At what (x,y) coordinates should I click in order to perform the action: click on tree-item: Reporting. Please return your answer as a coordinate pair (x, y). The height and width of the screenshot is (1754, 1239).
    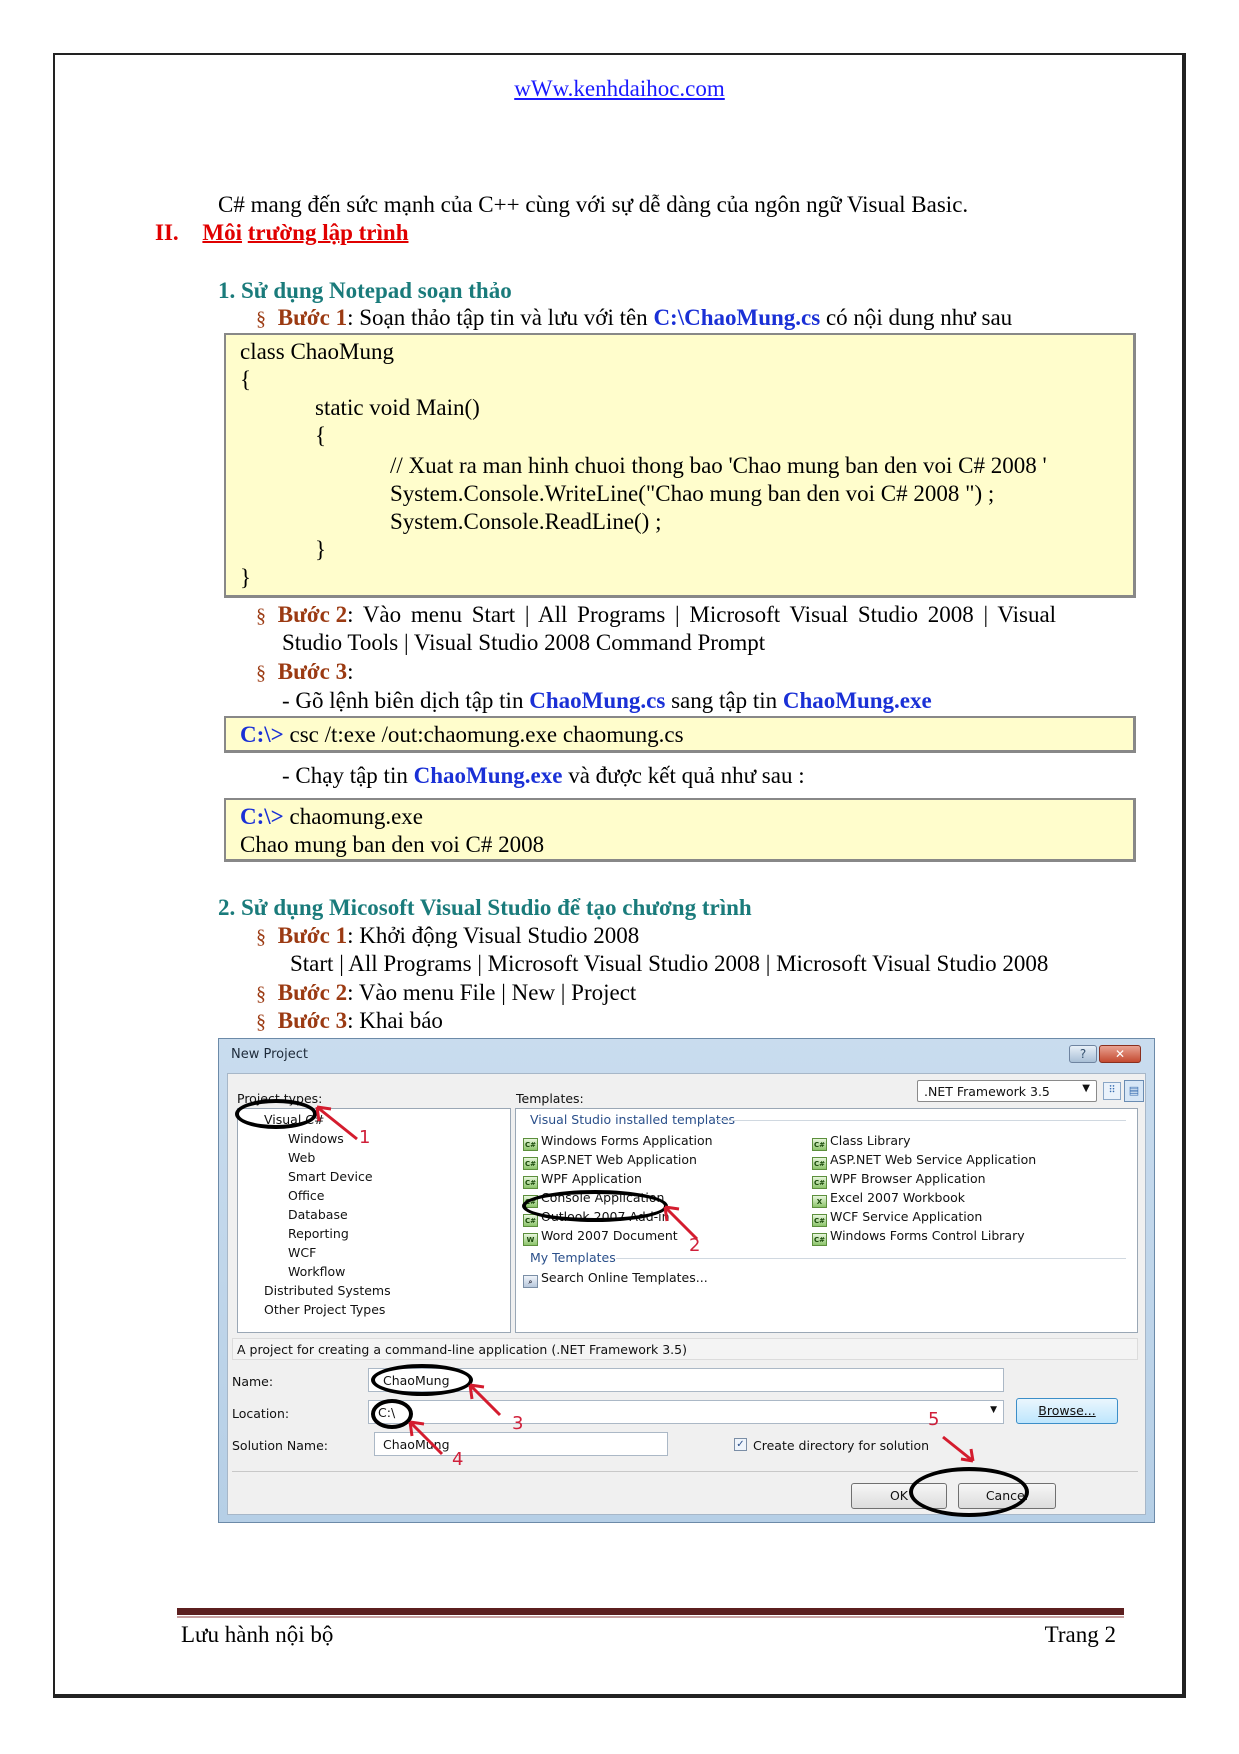
    Looking at the image, I should click on (318, 1233).